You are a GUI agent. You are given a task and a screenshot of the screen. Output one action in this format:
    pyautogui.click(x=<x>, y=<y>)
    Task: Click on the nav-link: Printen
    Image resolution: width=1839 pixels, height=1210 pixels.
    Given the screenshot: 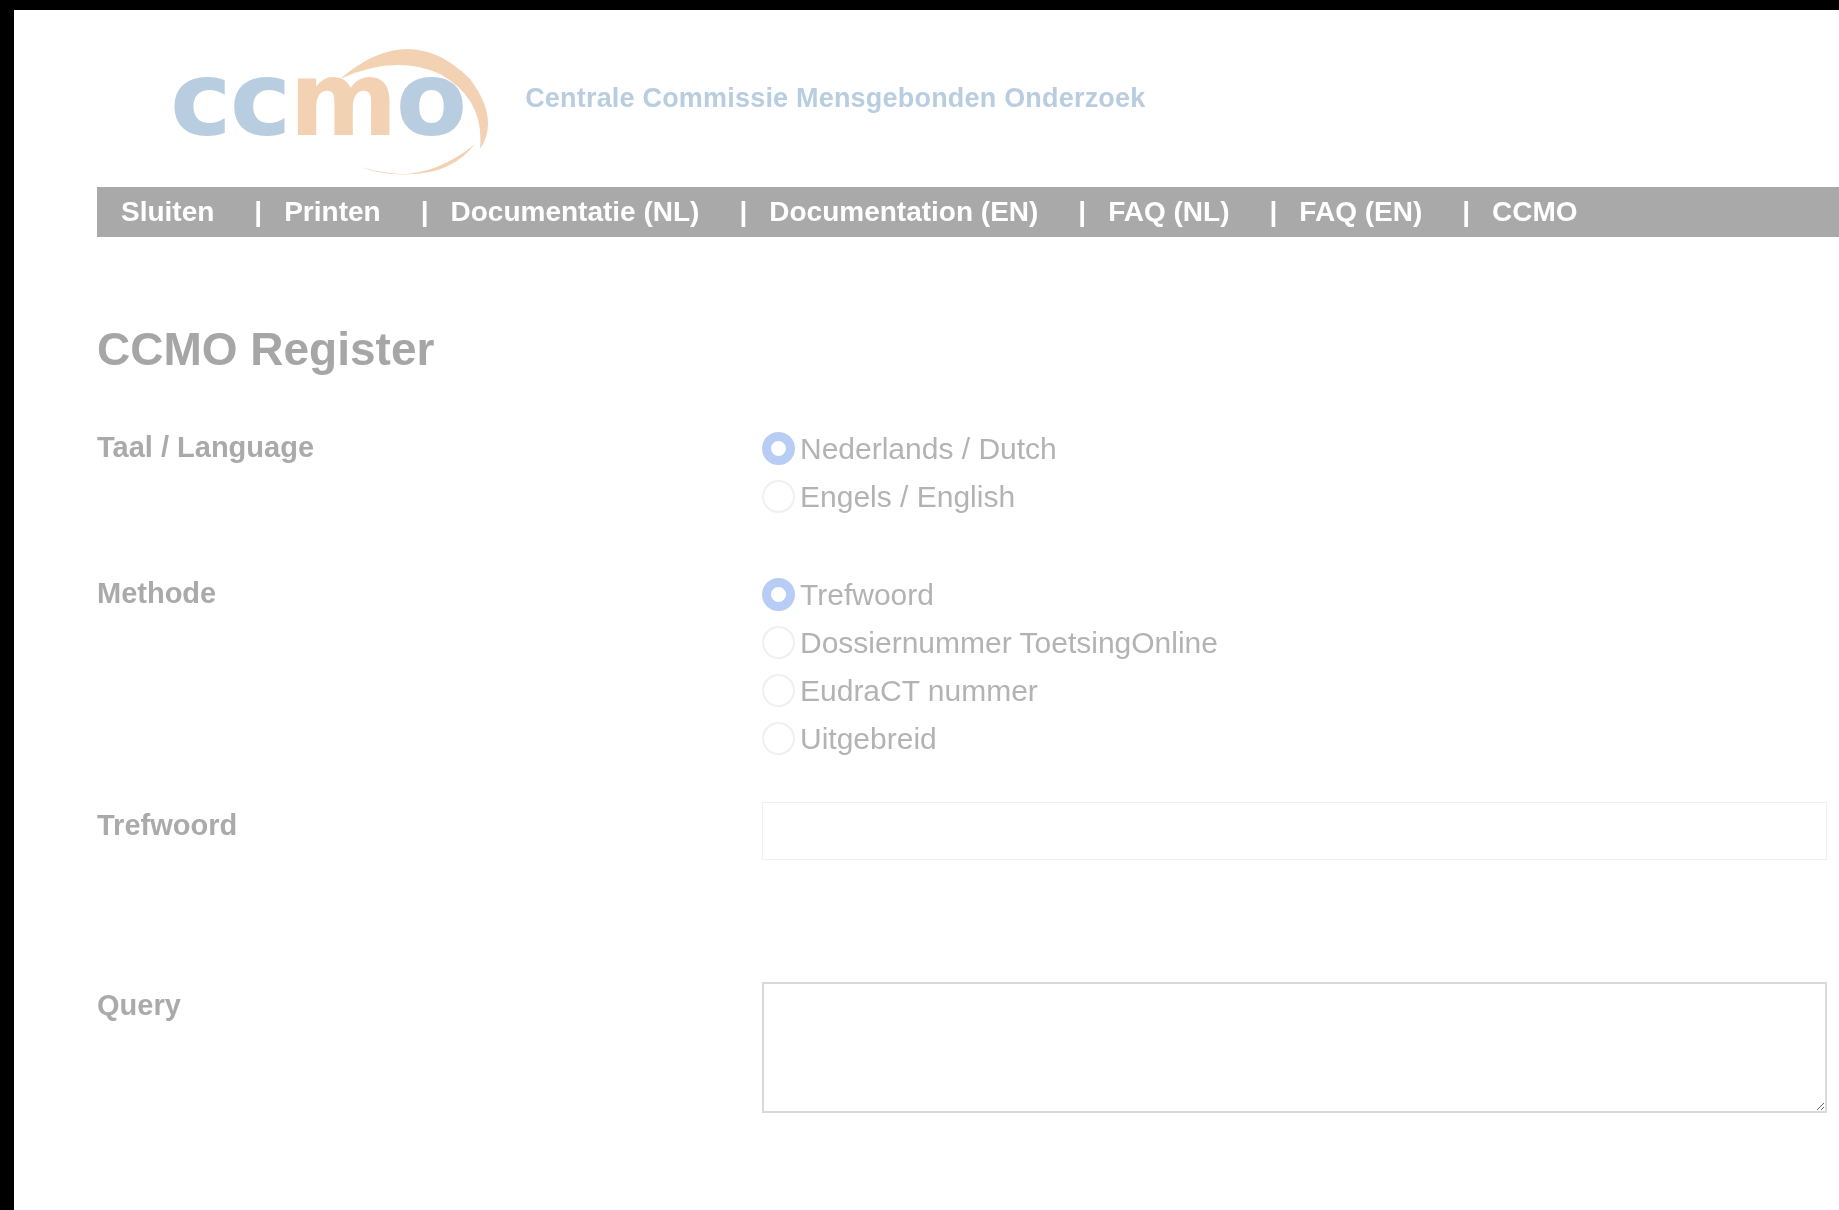 What is the action you would take?
    pyautogui.click(x=332, y=212)
    